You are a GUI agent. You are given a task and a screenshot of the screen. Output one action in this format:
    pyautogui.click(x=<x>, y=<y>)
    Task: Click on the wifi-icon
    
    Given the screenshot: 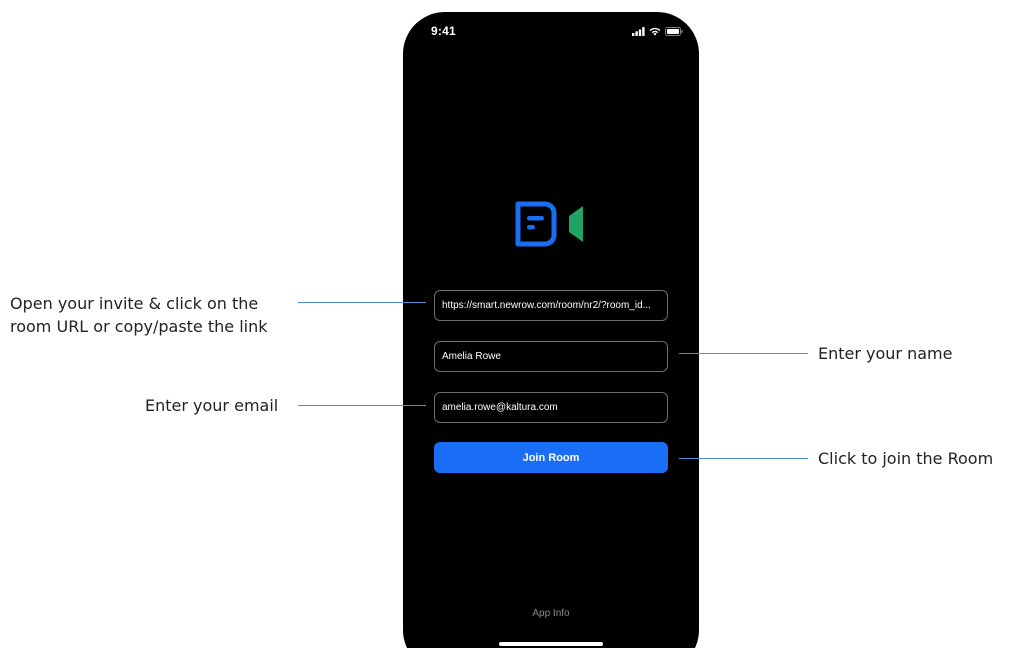 What is the action you would take?
    pyautogui.click(x=655, y=31)
    